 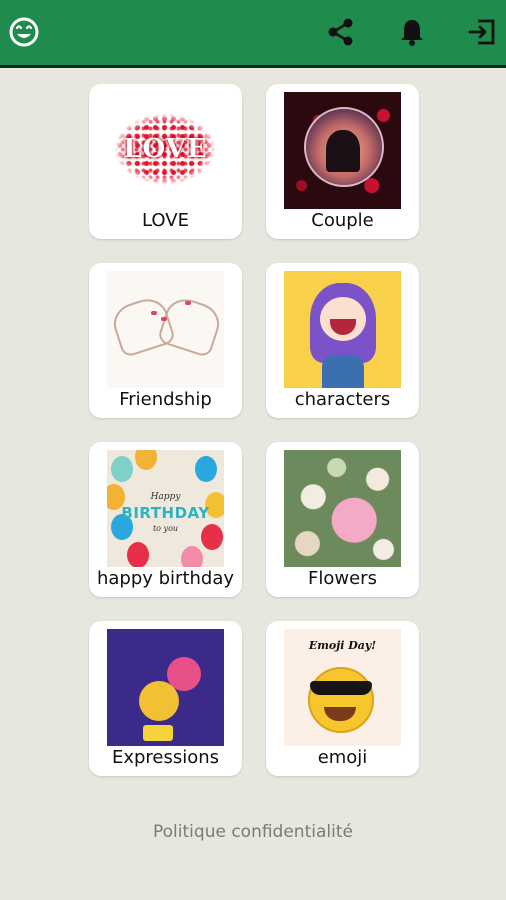 What do you see at coordinates (342, 329) in the screenshot?
I see `characters-thumbnail` at bounding box center [342, 329].